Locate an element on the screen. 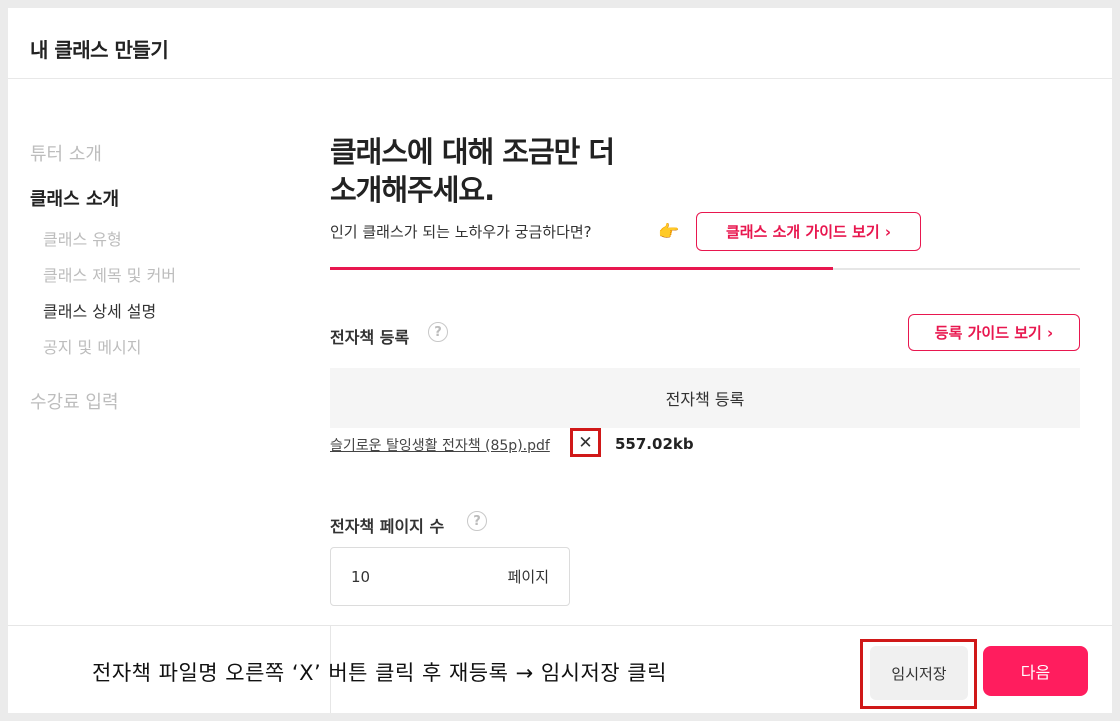 This screenshot has height=721, width=1120. close-icon: ✕ is located at coordinates (585, 442).